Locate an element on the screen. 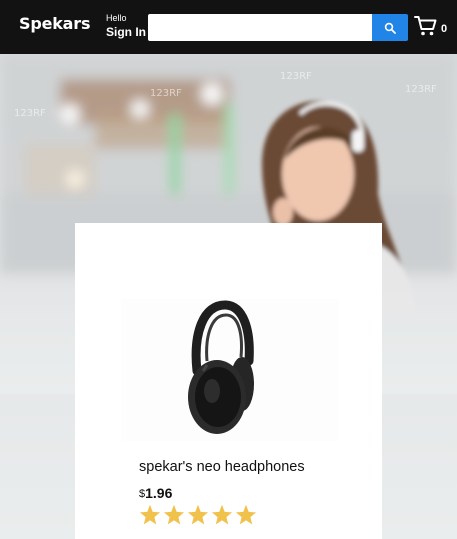 This screenshot has height=539, width=457. price-currency: $ is located at coordinates (142, 494).